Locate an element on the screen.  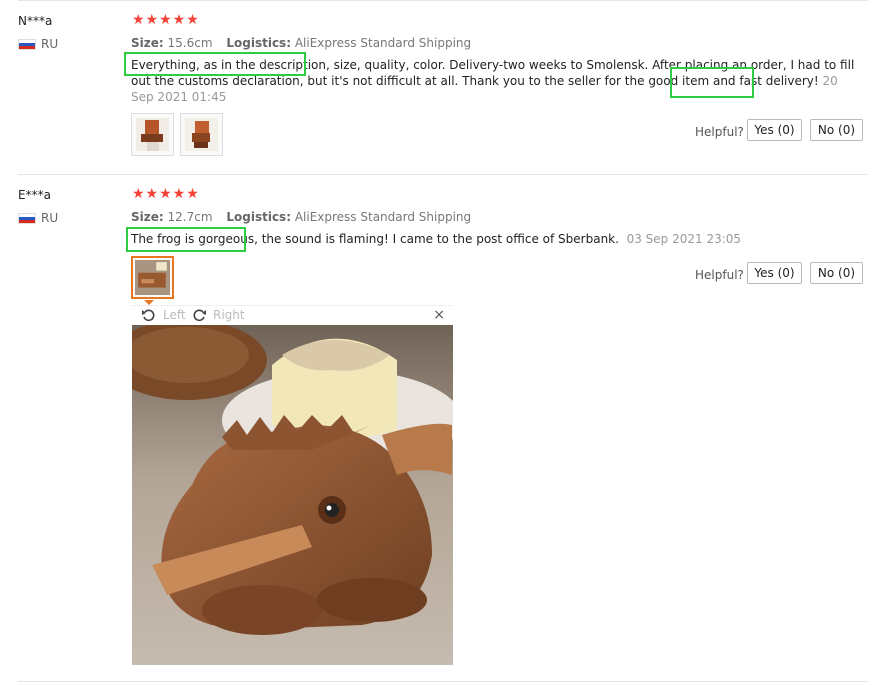
review-date: 03 Sep 2021 23:05 is located at coordinates (684, 239).